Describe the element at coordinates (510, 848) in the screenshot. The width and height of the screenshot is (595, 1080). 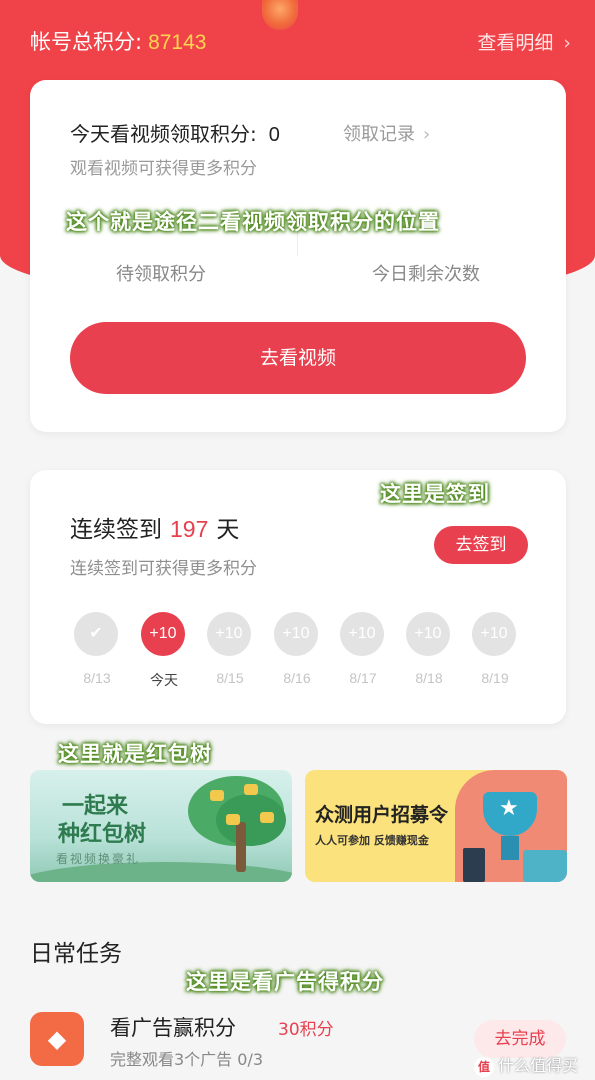
I see `trophy-base-graphic` at that location.